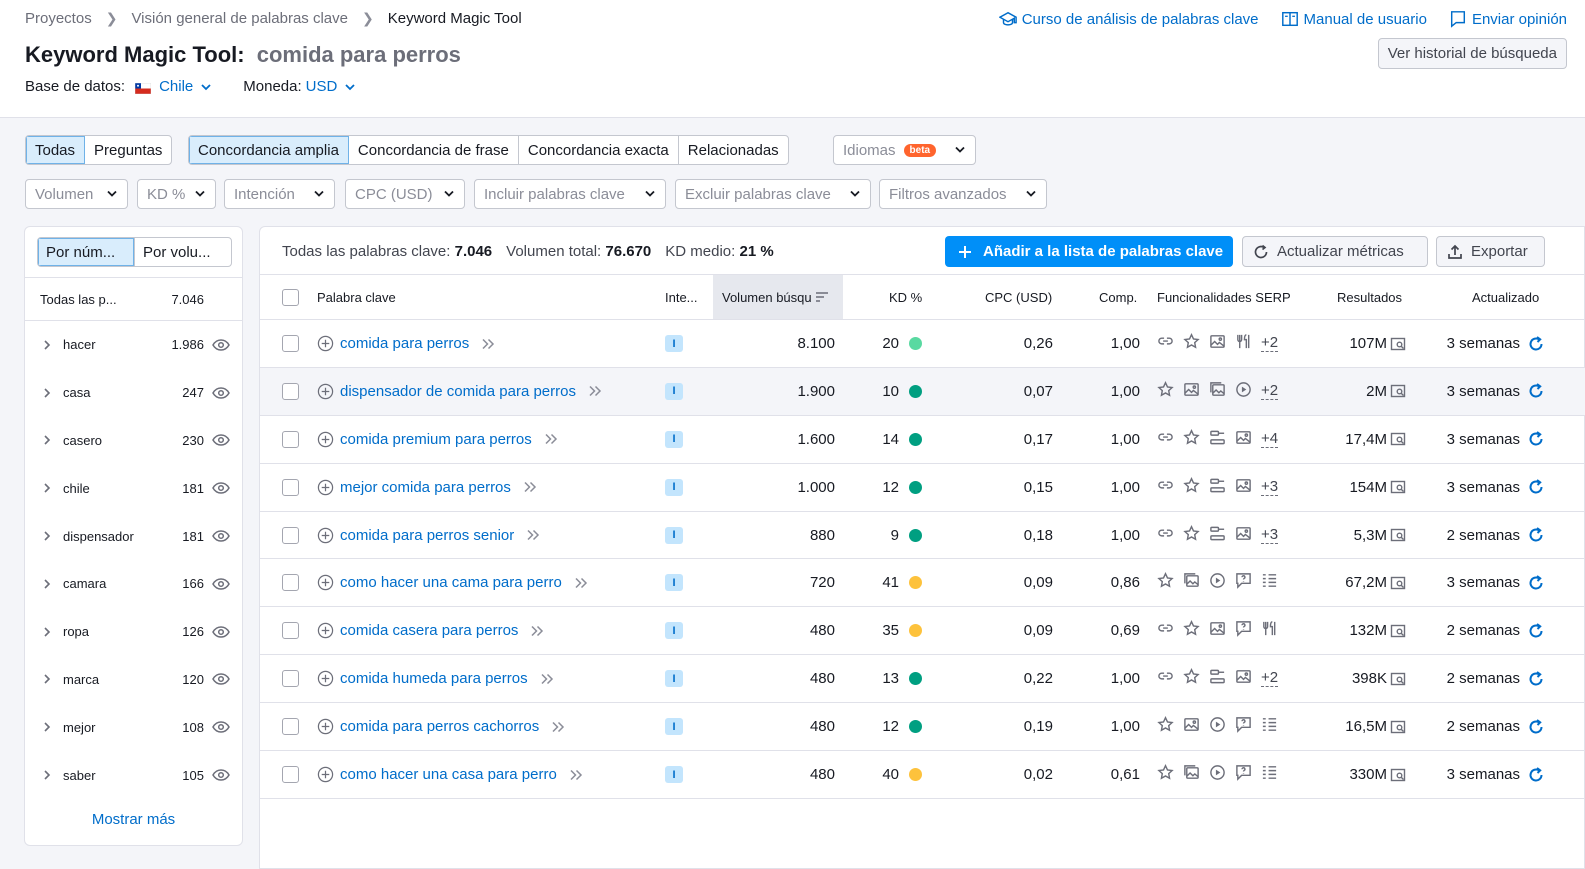 The image size is (1585, 869). I want to click on breadcrumb-keyword-overview: Visión general de palabras clave, so click(239, 18).